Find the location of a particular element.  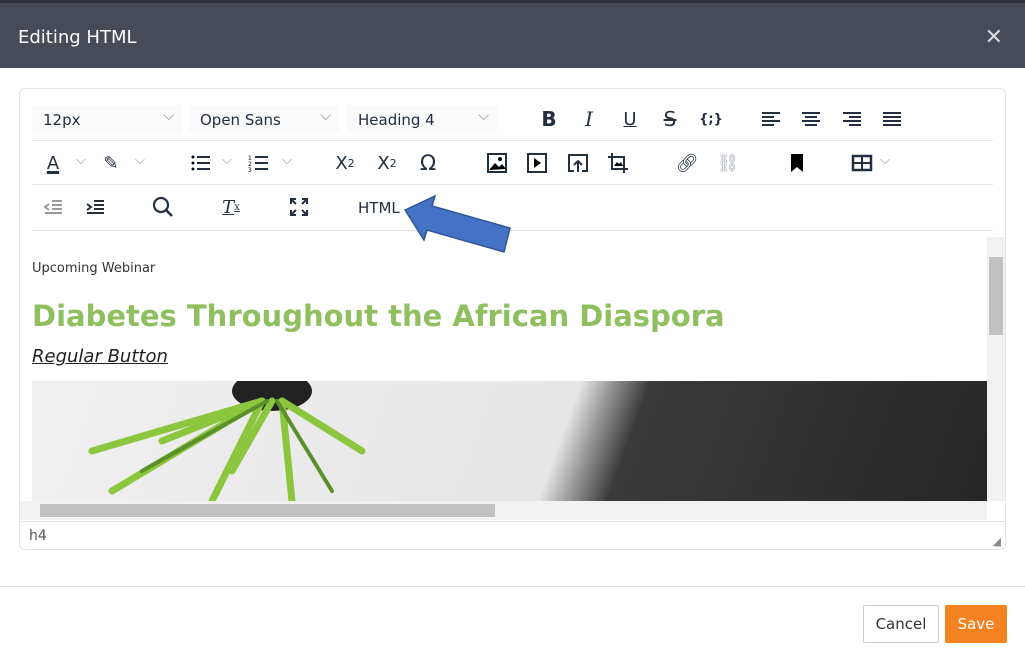

upload-icon is located at coordinates (578, 163).